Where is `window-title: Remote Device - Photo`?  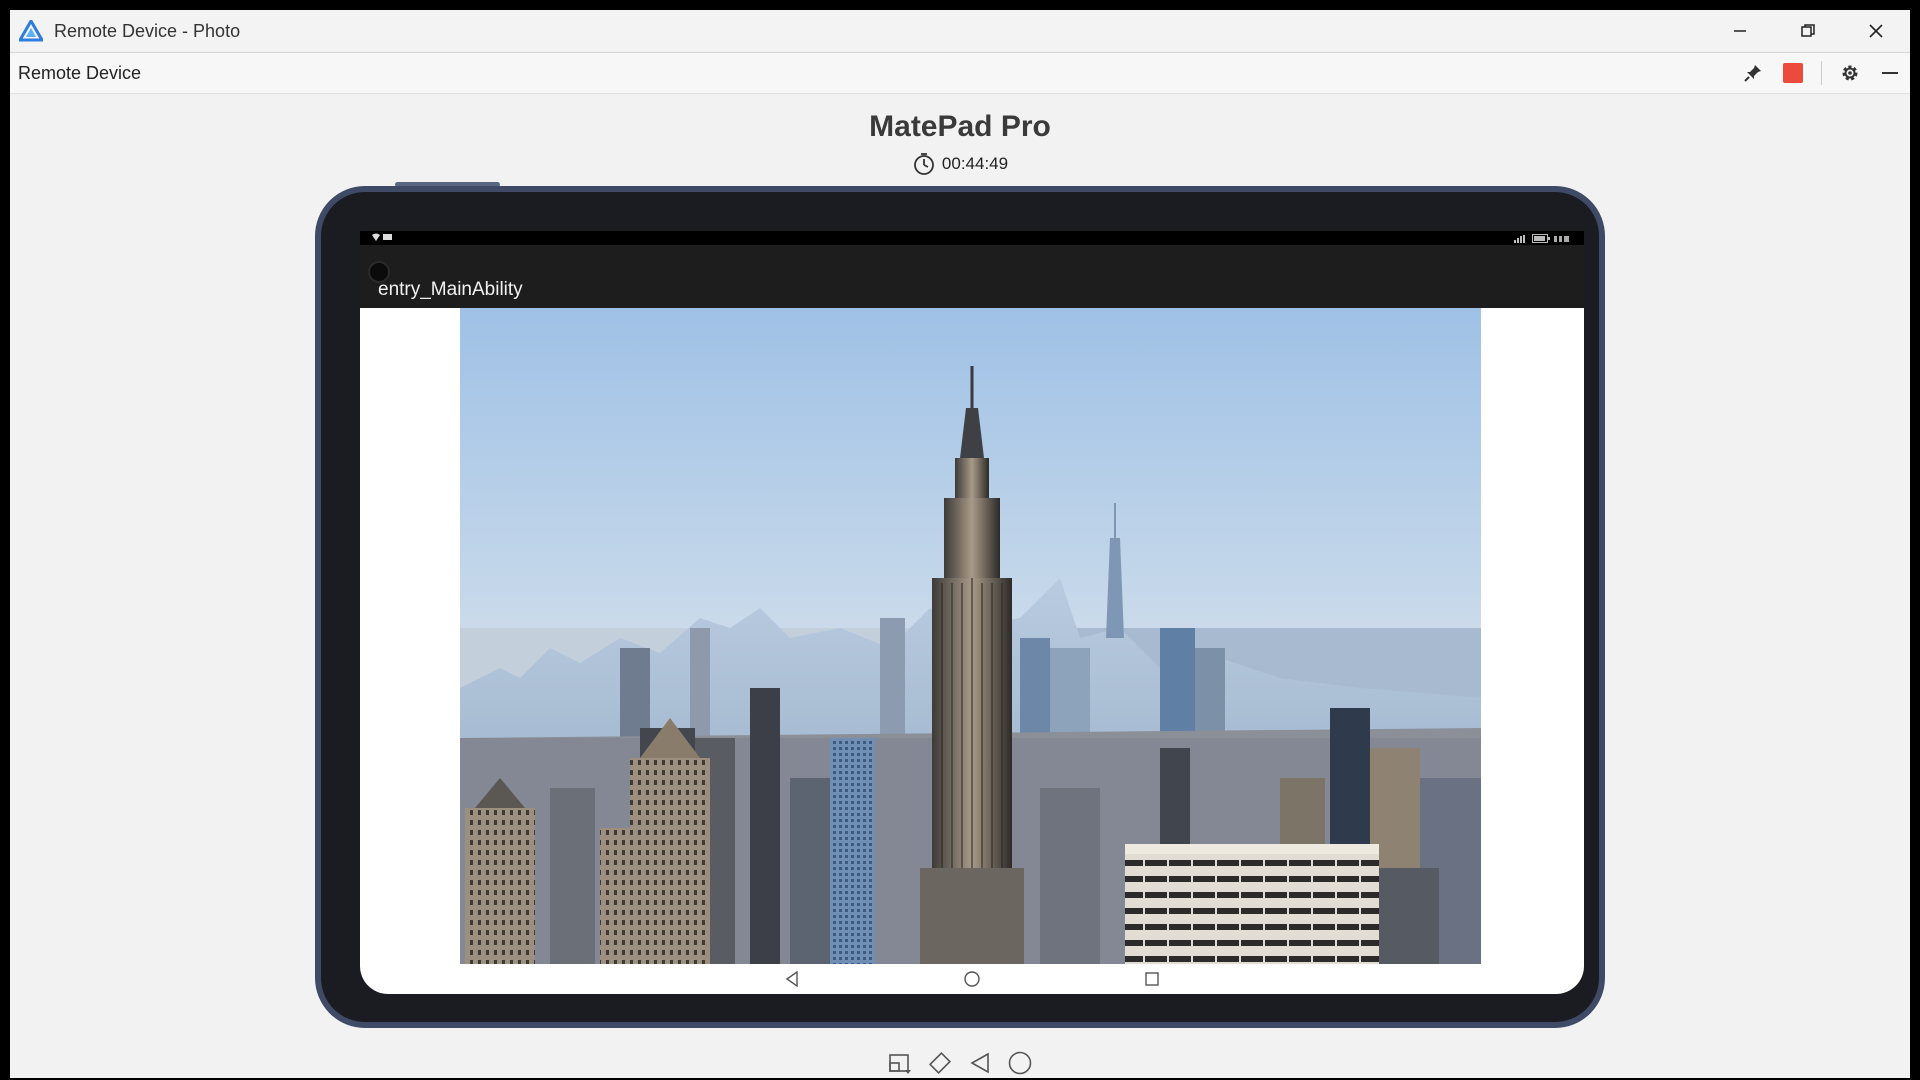 window-title: Remote Device - Photo is located at coordinates (147, 30).